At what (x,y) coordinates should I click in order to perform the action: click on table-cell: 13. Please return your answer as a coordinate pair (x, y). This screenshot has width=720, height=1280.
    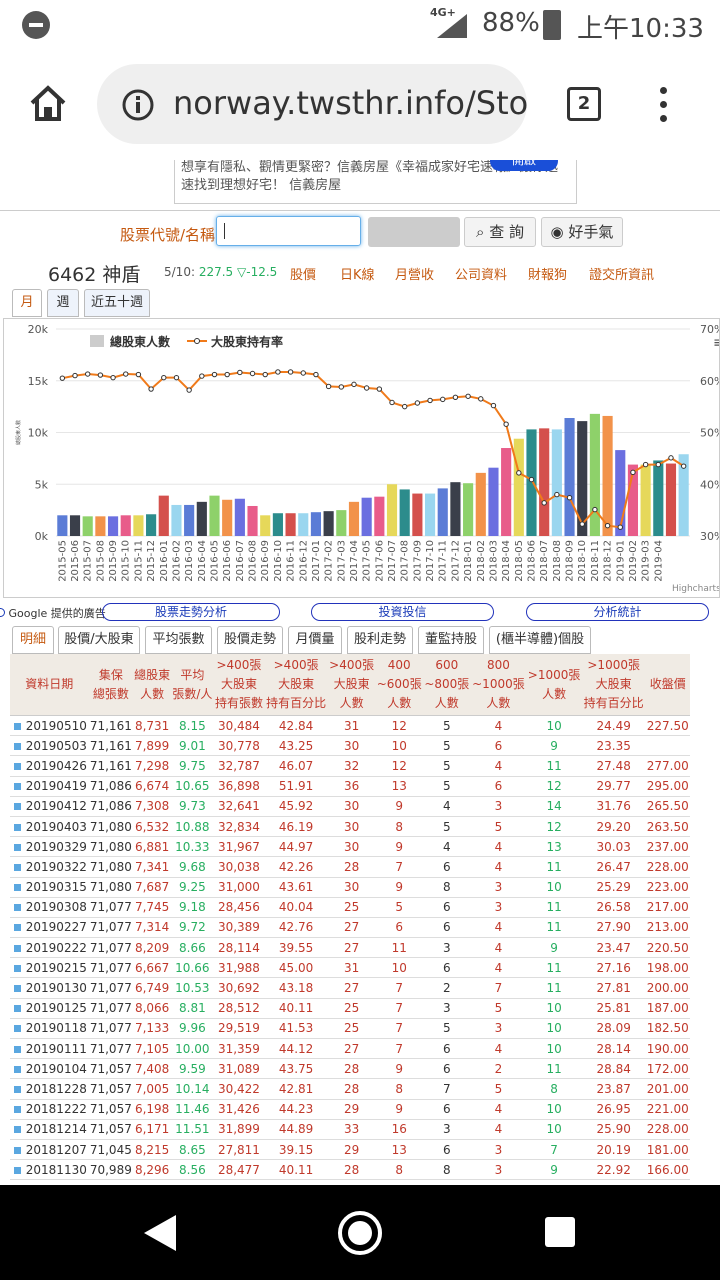
    Looking at the image, I should click on (399, 1150).